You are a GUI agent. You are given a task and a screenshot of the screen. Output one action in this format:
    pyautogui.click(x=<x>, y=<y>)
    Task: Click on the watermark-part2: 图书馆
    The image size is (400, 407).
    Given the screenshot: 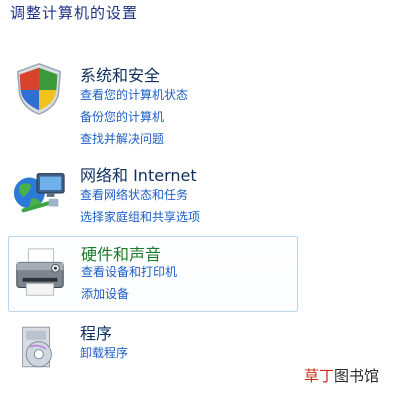 What is the action you would take?
    pyautogui.click(x=357, y=376)
    